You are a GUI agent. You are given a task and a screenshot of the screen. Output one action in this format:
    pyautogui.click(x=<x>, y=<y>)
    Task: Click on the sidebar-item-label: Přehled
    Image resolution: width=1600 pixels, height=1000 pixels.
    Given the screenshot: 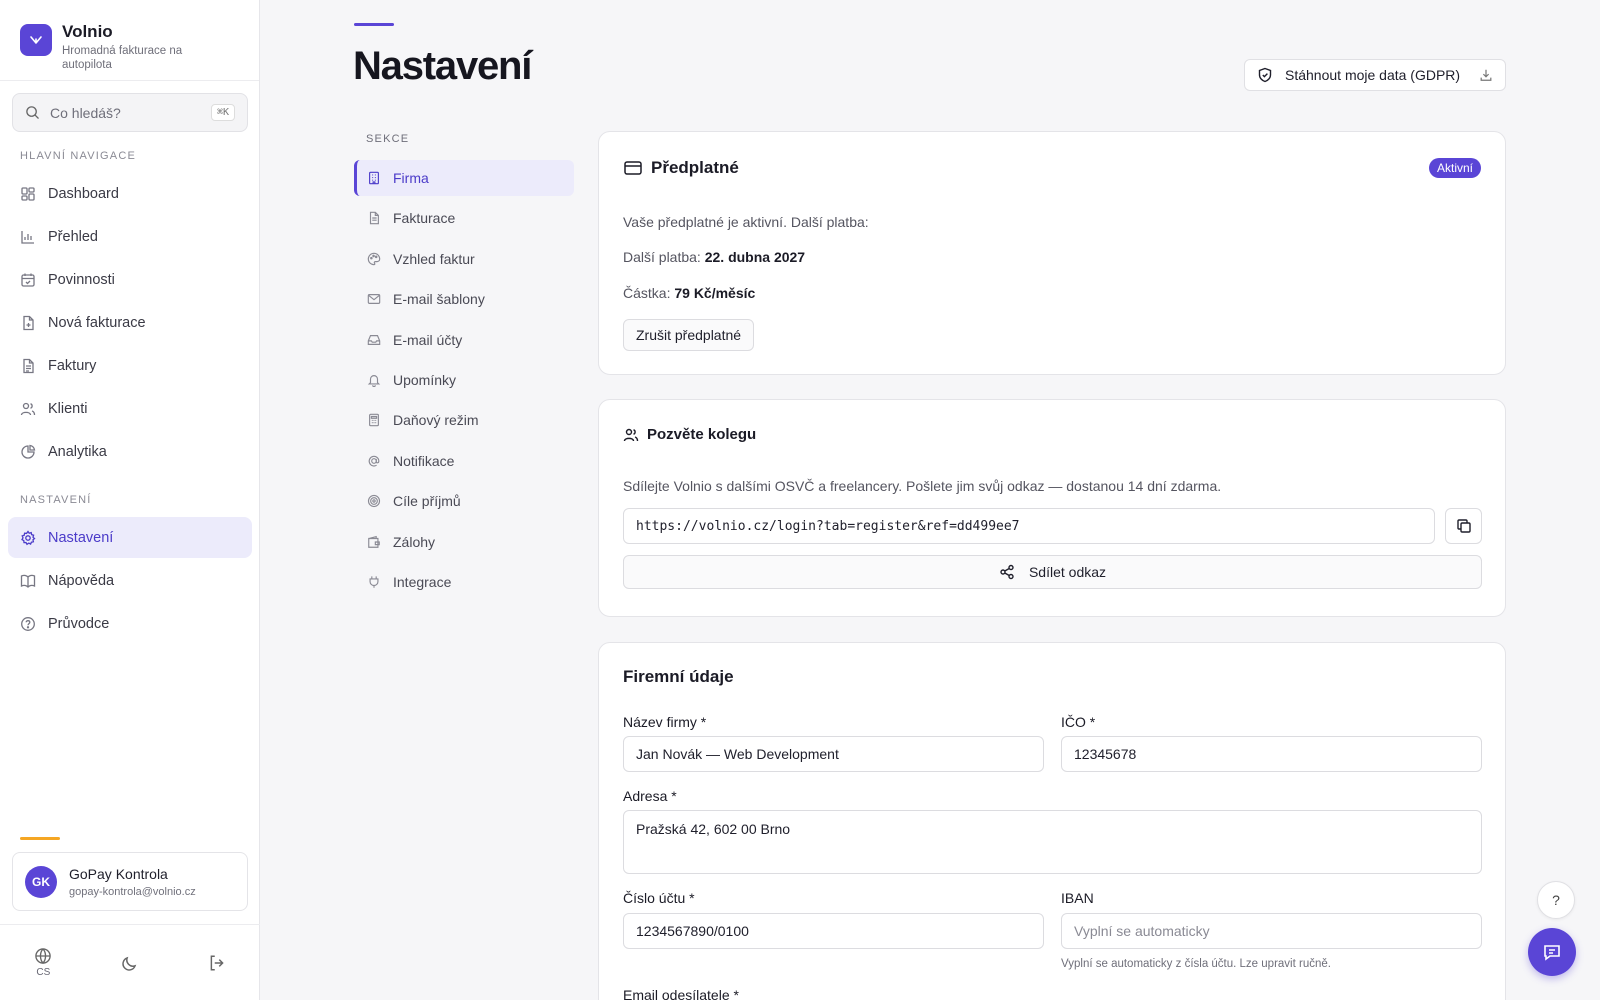 What is the action you would take?
    pyautogui.click(x=73, y=236)
    